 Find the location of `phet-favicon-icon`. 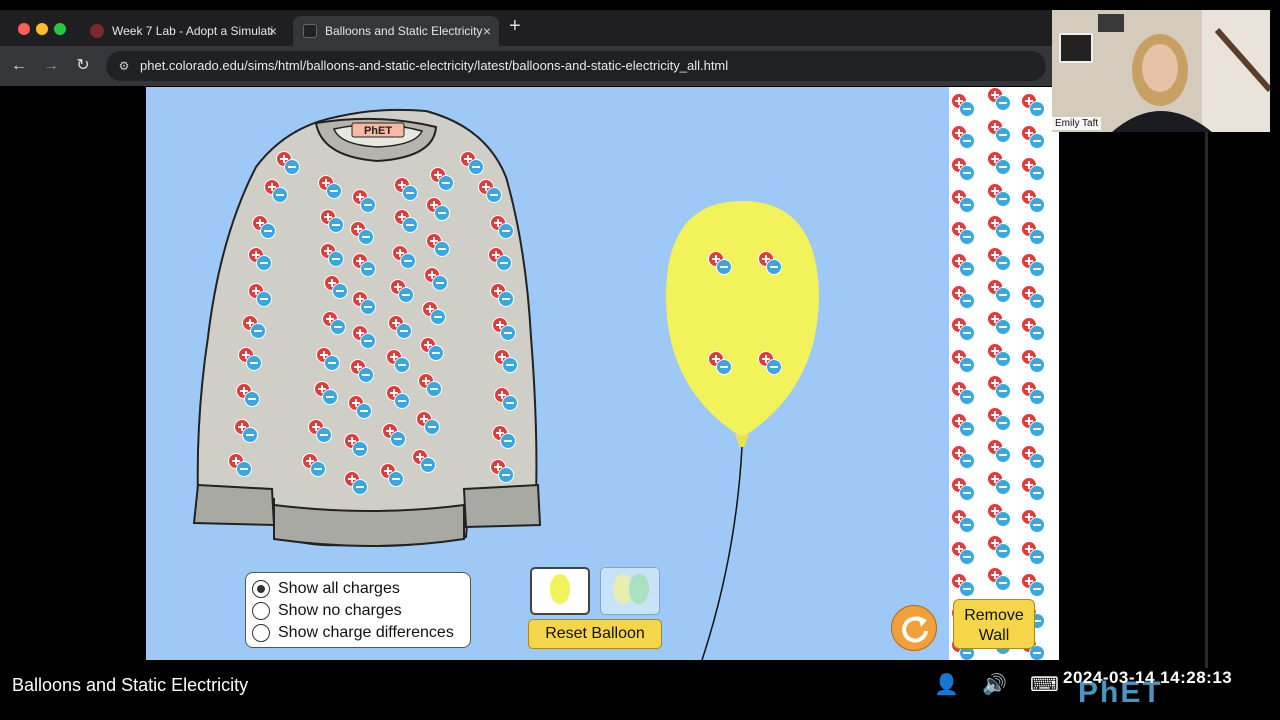

phet-favicon-icon is located at coordinates (310, 31).